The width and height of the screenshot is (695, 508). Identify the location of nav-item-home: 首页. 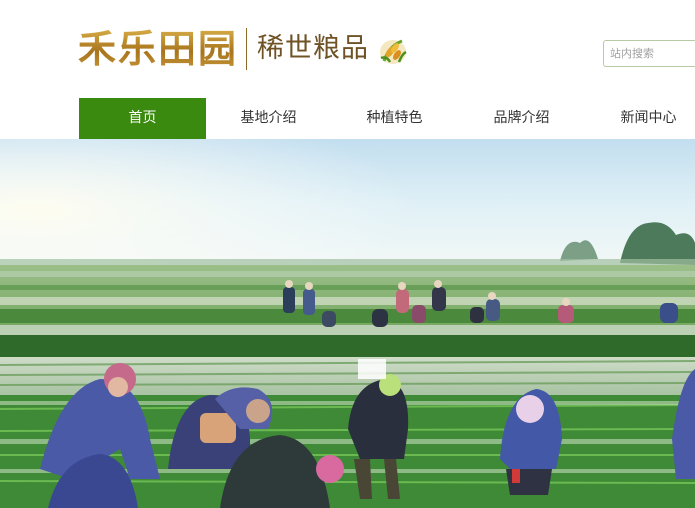
(142, 118).